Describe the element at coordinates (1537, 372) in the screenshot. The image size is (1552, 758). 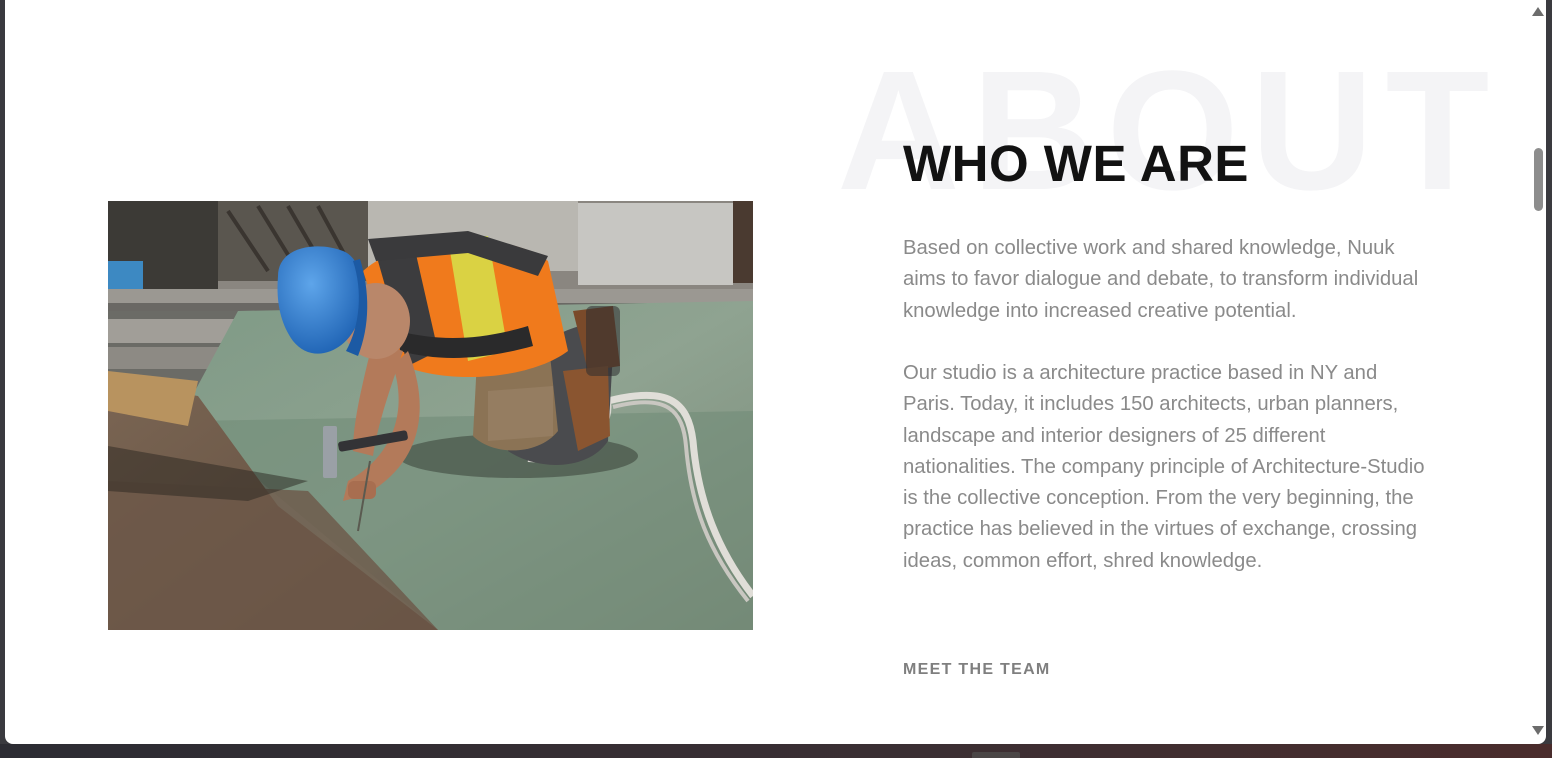
I see `vertical-scrollbar` at that location.